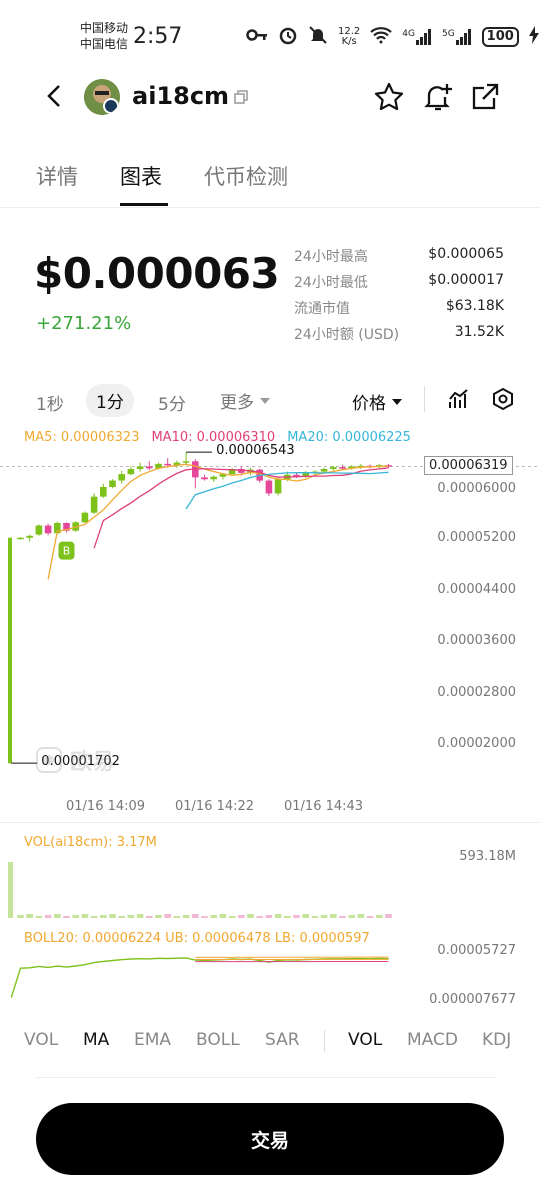 Image resolution: width=540 pixels, height=1199 pixels. Describe the element at coordinates (172, 402) in the screenshot. I see `interval-5m: 5分` at that location.